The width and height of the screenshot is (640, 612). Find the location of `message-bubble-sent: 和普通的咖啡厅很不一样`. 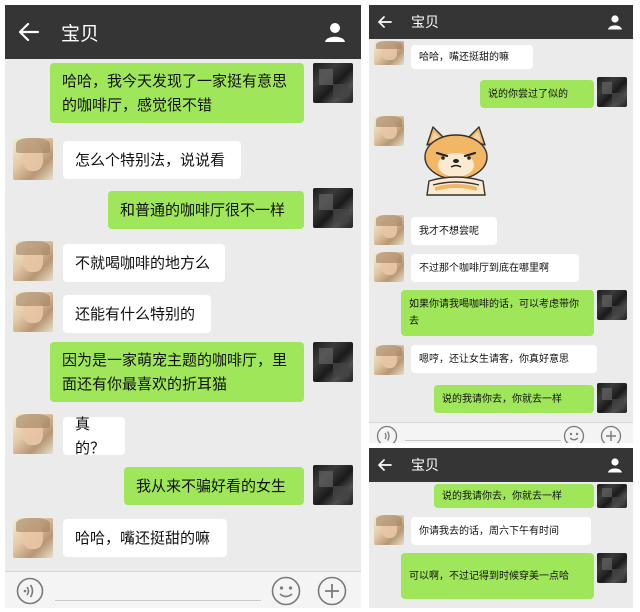

message-bubble-sent: 和普通的咖啡厅很不一样 is located at coordinates (206, 210).